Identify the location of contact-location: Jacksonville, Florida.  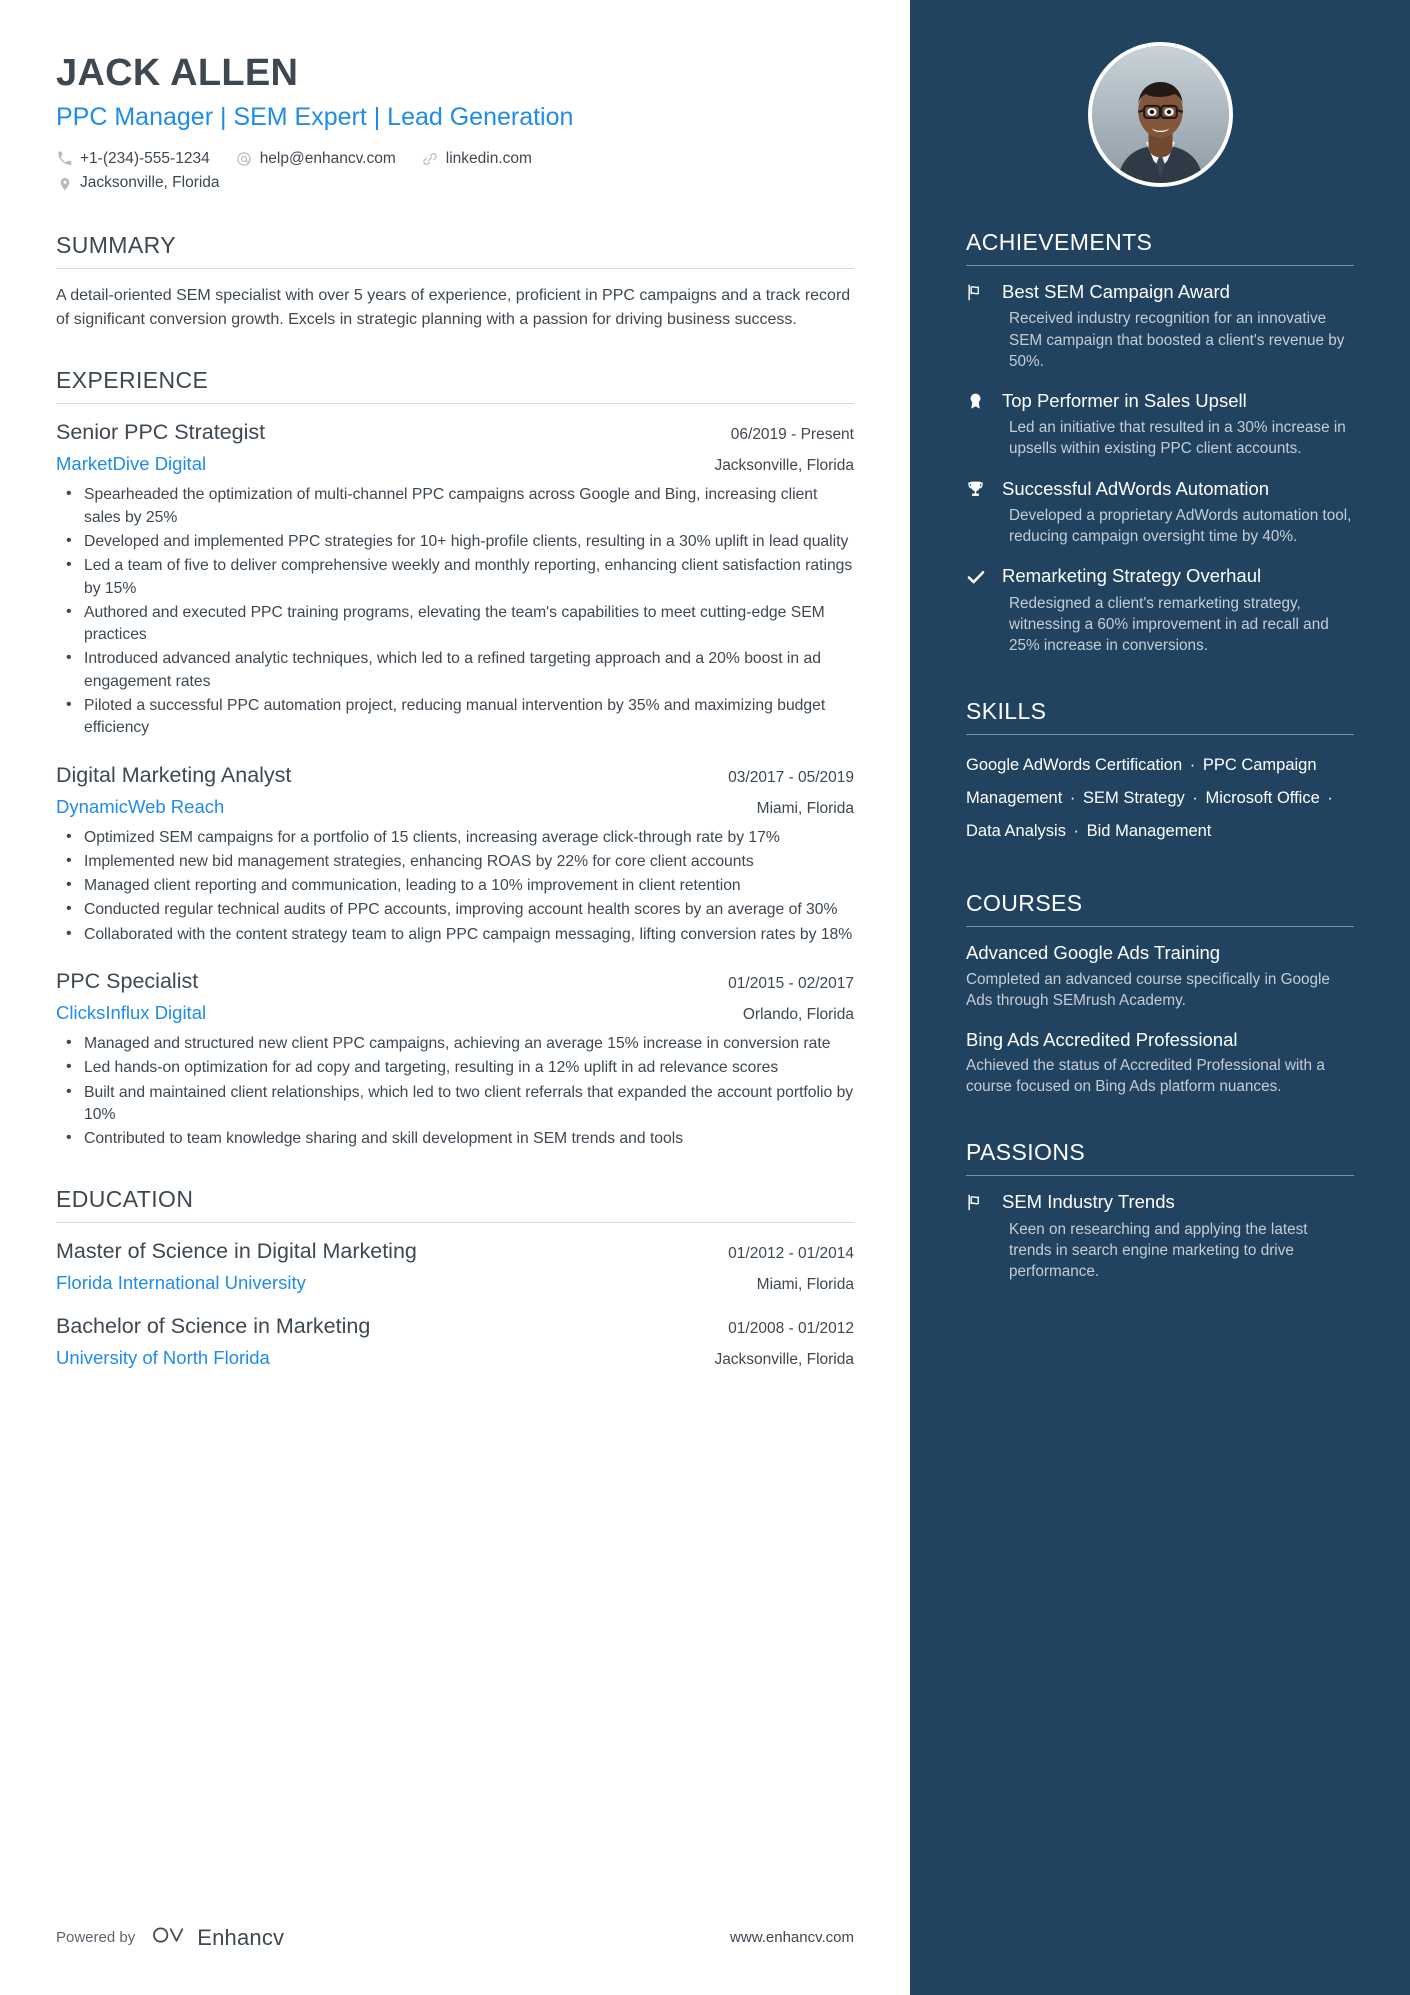
(138, 183).